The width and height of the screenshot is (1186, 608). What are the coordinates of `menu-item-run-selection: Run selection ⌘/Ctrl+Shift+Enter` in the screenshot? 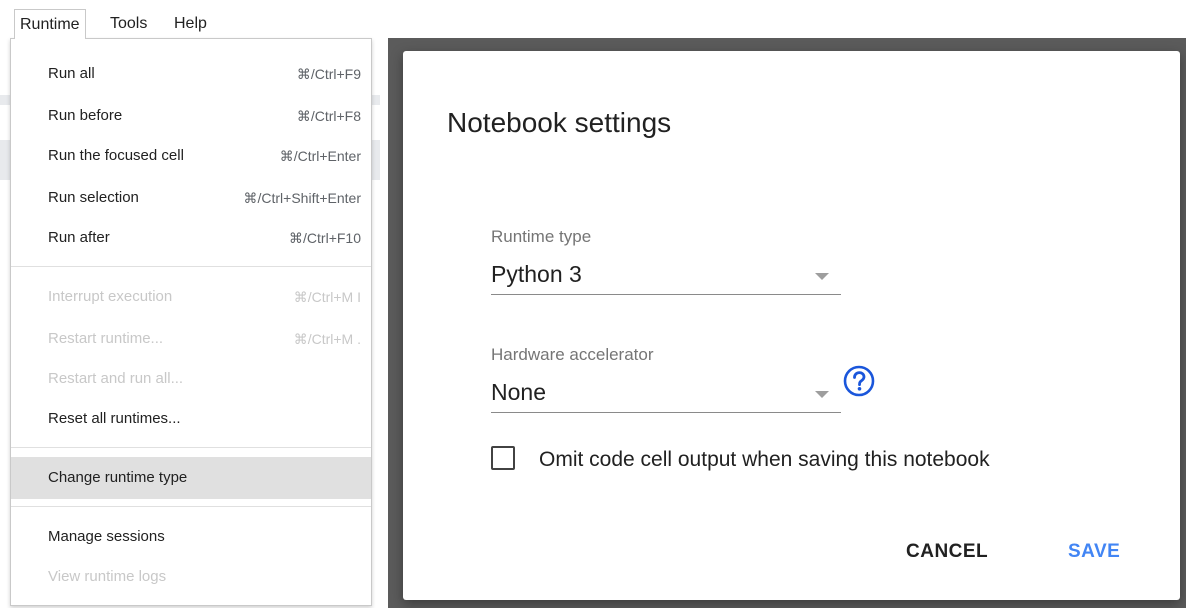 It's located at (191, 198).